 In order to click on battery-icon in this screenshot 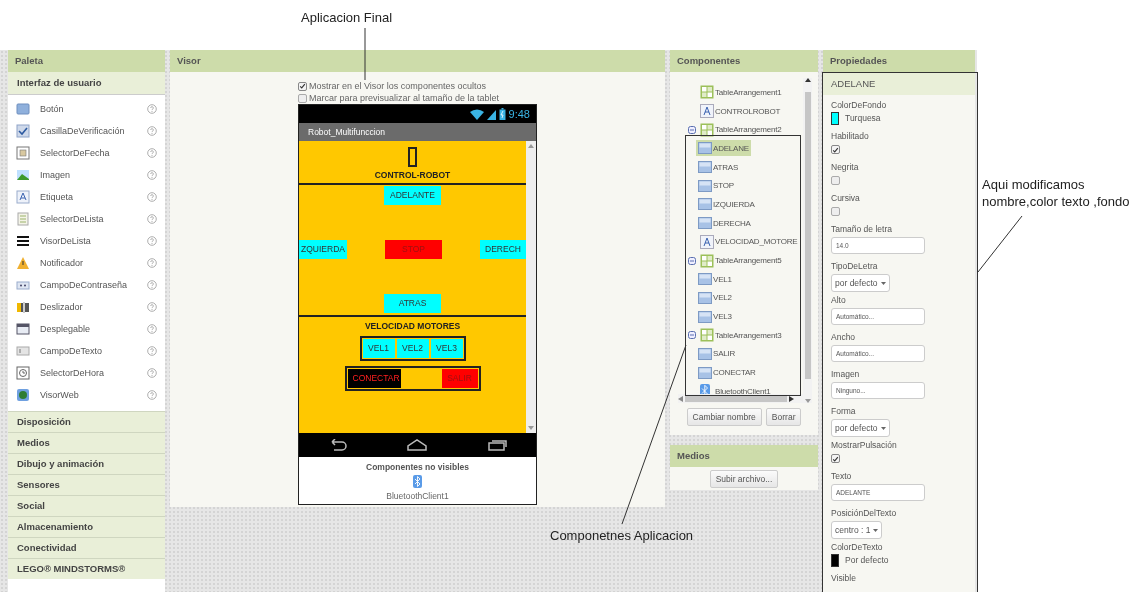, I will do `click(502, 114)`.